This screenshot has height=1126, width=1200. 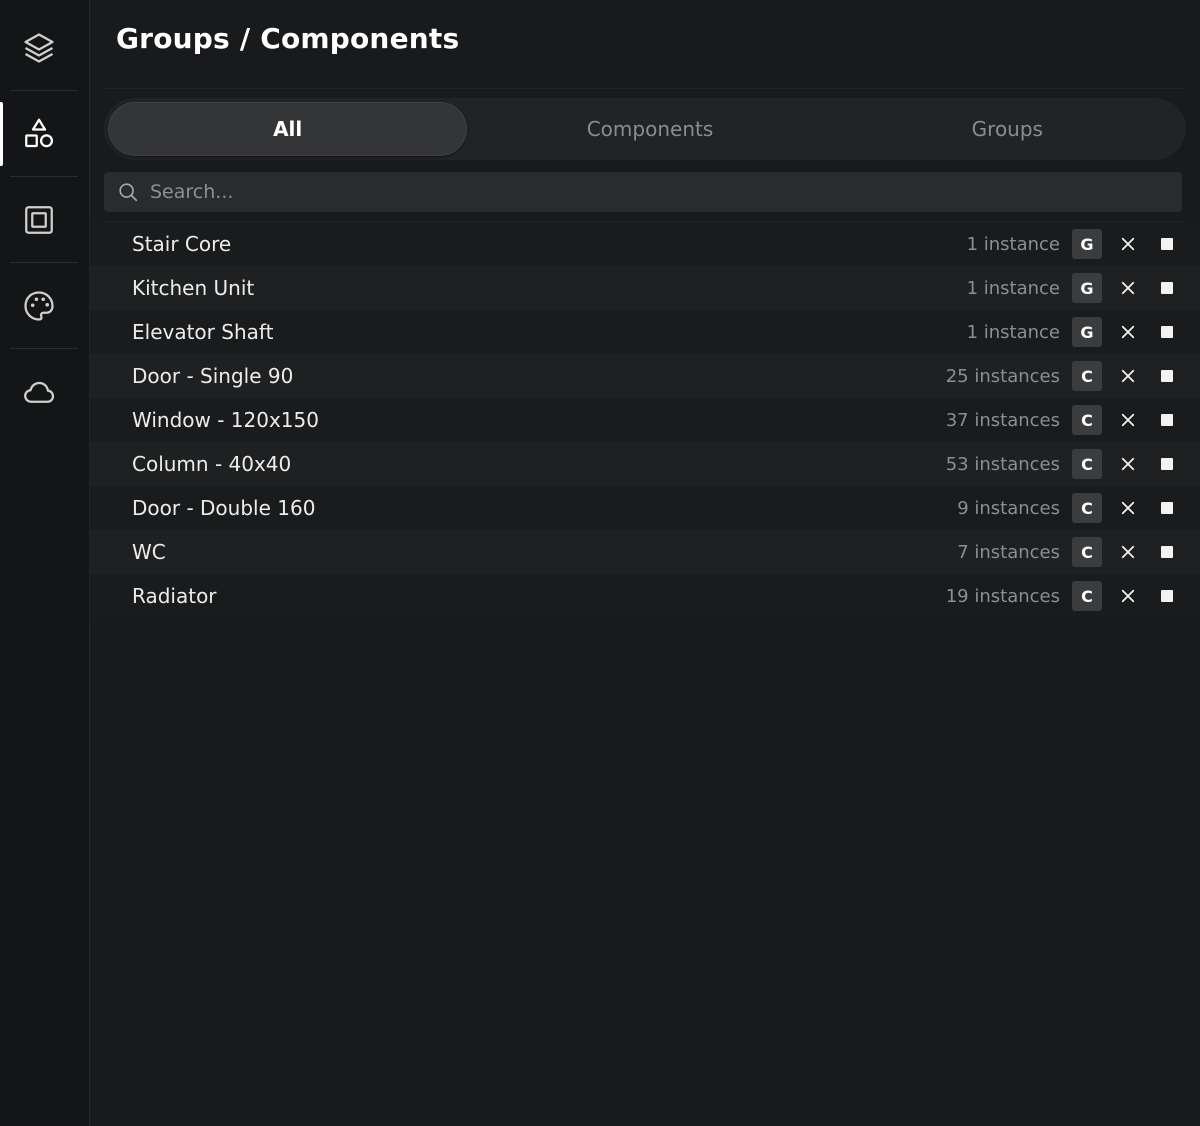 What do you see at coordinates (225, 420) in the screenshot?
I see `item-name: Window - 120x150` at bounding box center [225, 420].